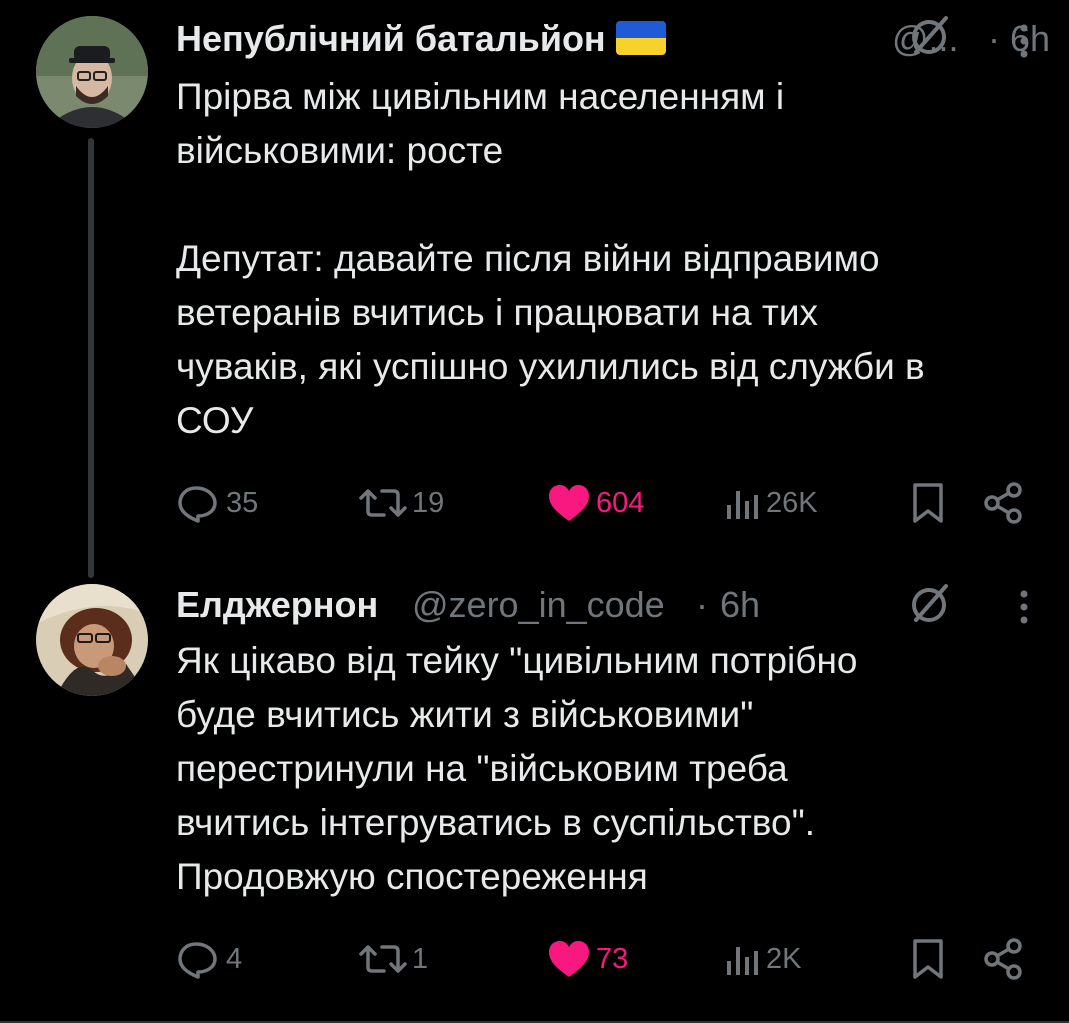 Image resolution: width=1069 pixels, height=1023 pixels. Describe the element at coordinates (612, 958) in the screenshot. I see `like-count: 73` at that location.